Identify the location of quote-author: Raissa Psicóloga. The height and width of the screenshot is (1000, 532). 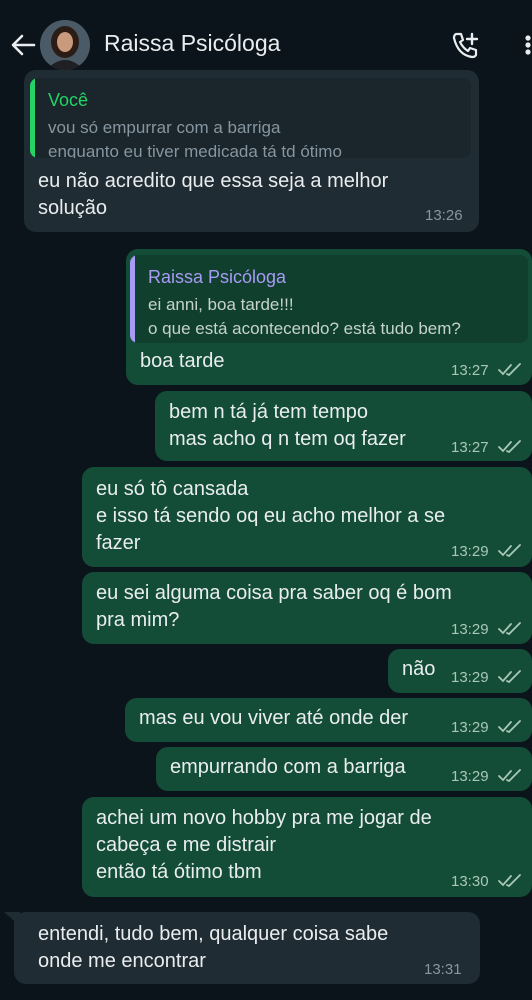
(217, 277).